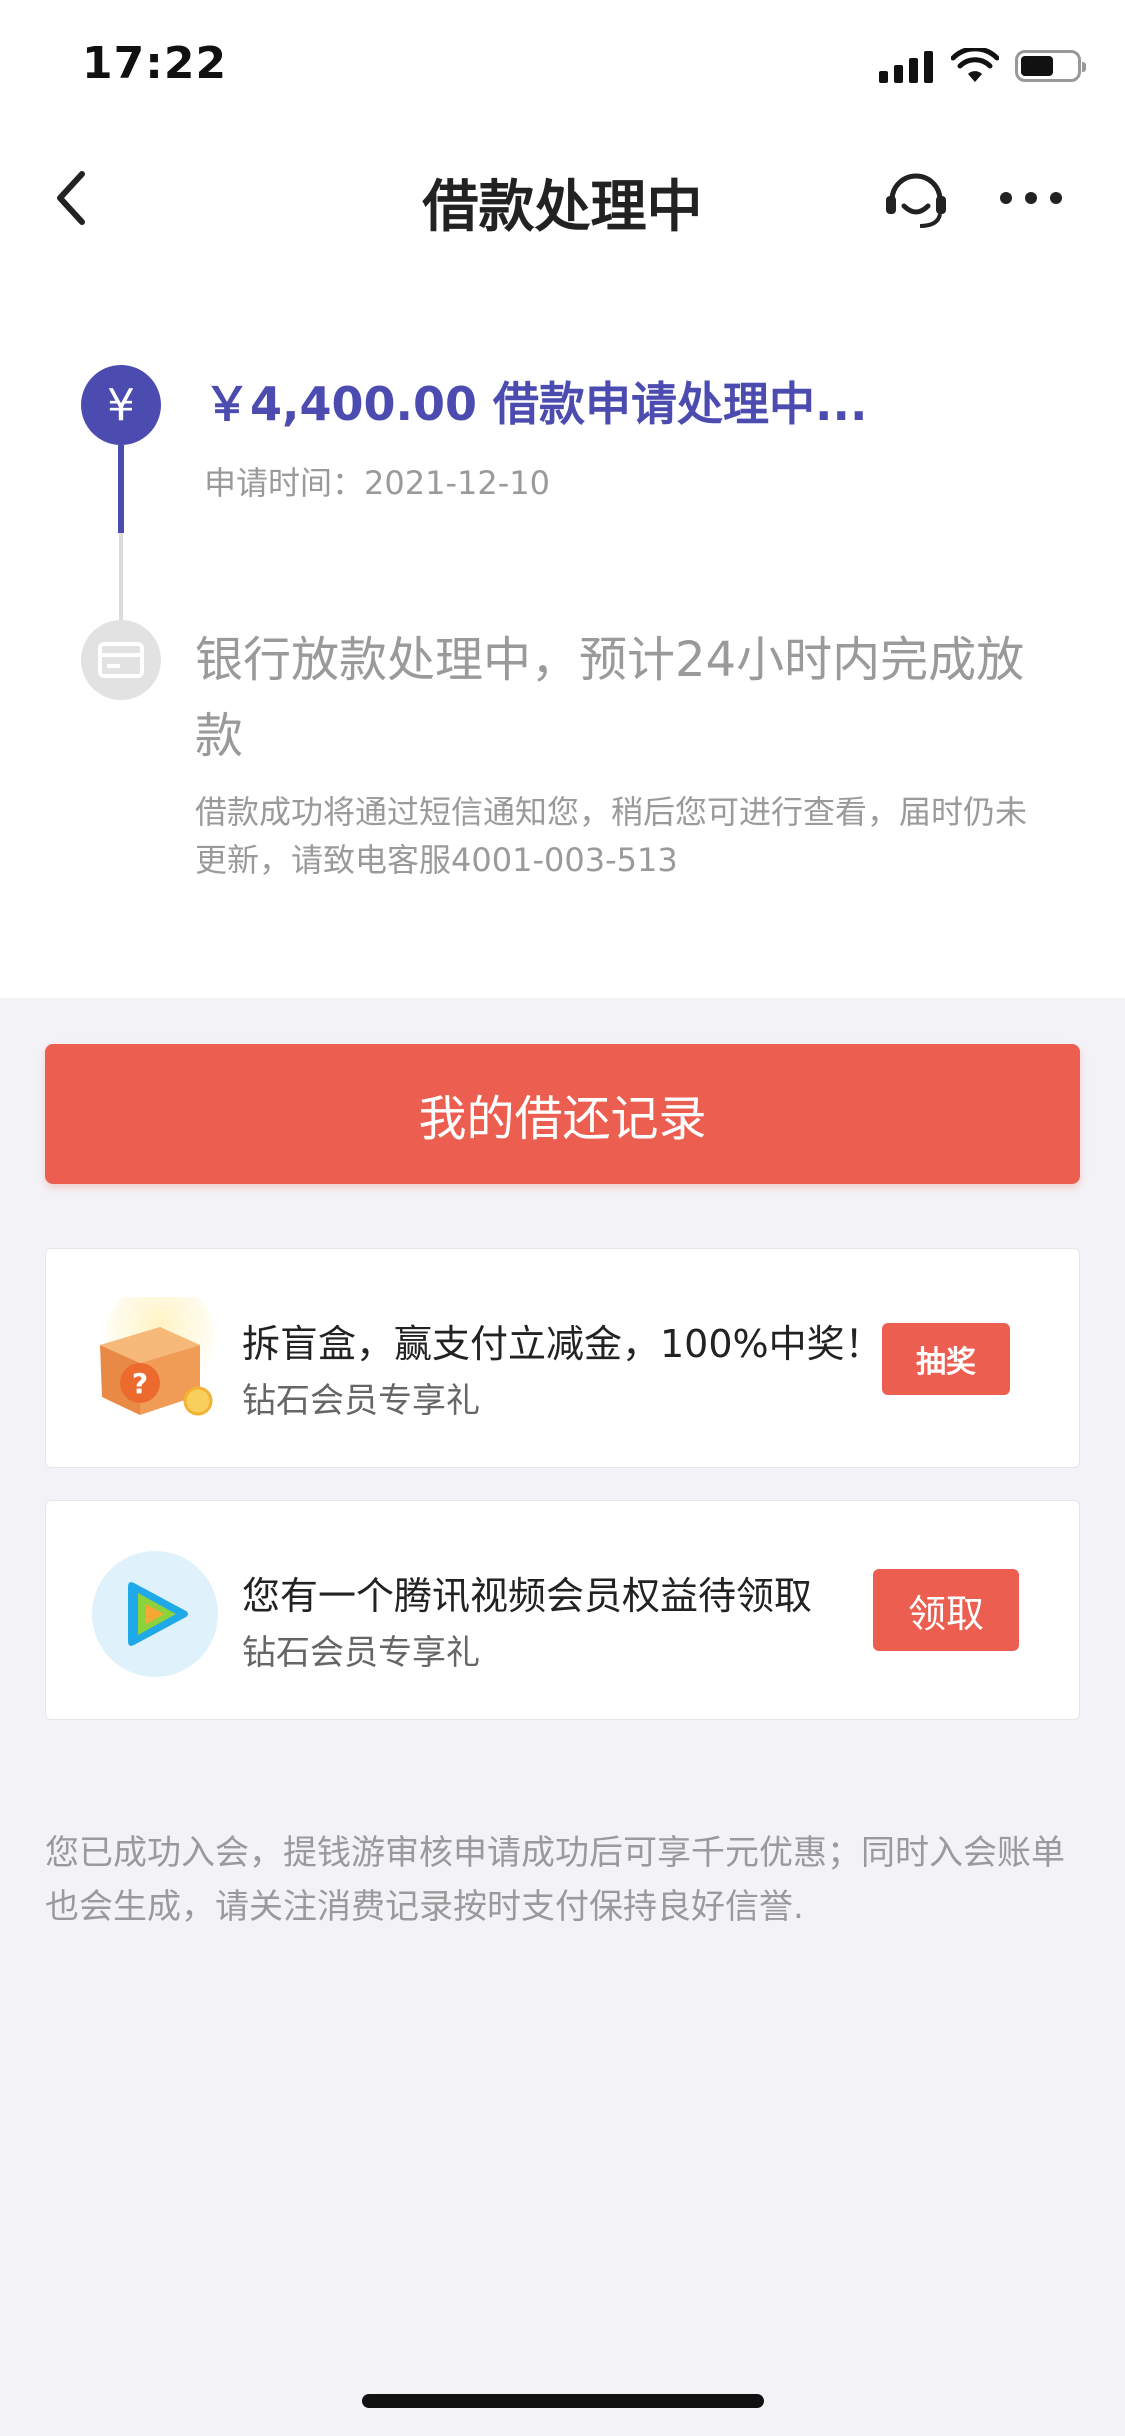  What do you see at coordinates (975, 65) in the screenshot?
I see `wifi-icon` at bounding box center [975, 65].